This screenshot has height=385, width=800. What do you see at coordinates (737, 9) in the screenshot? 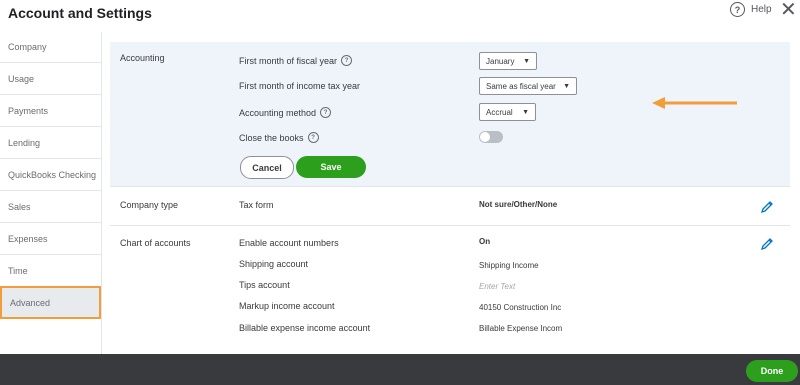
I see `help-icon: ?` at bounding box center [737, 9].